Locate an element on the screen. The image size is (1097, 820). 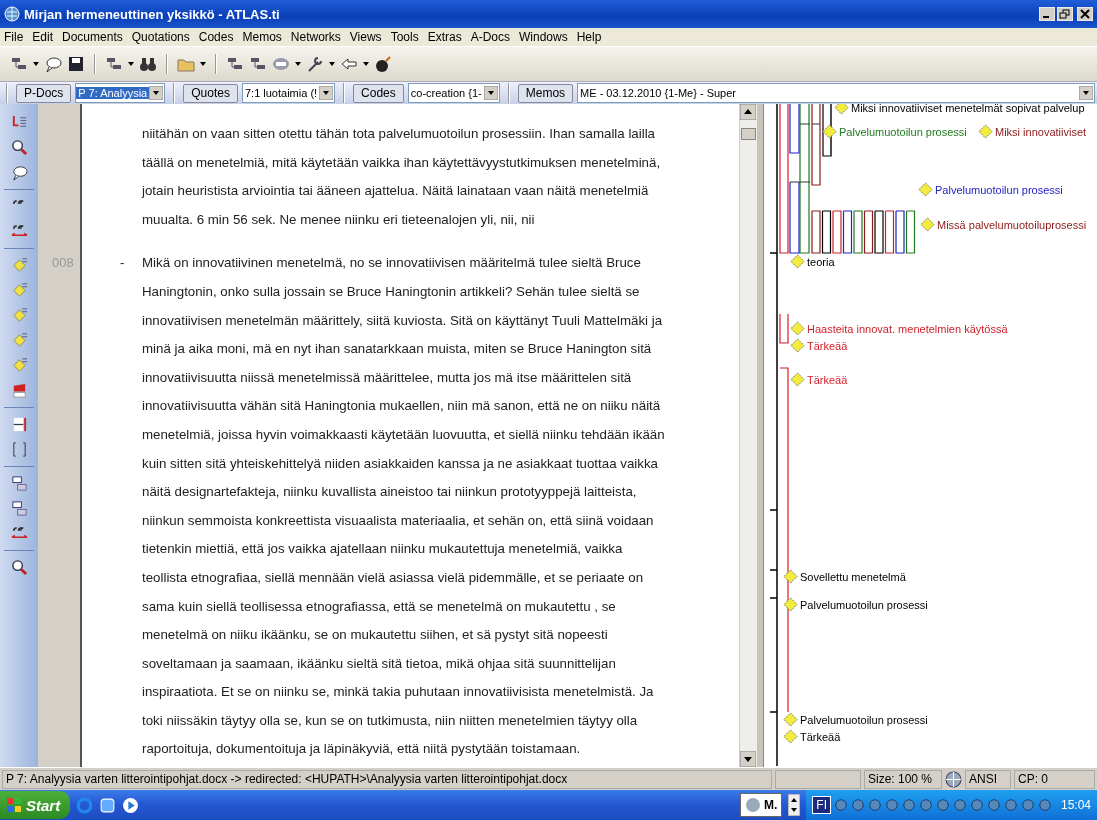
menu-item: Extras is located at coordinates (444, 37).